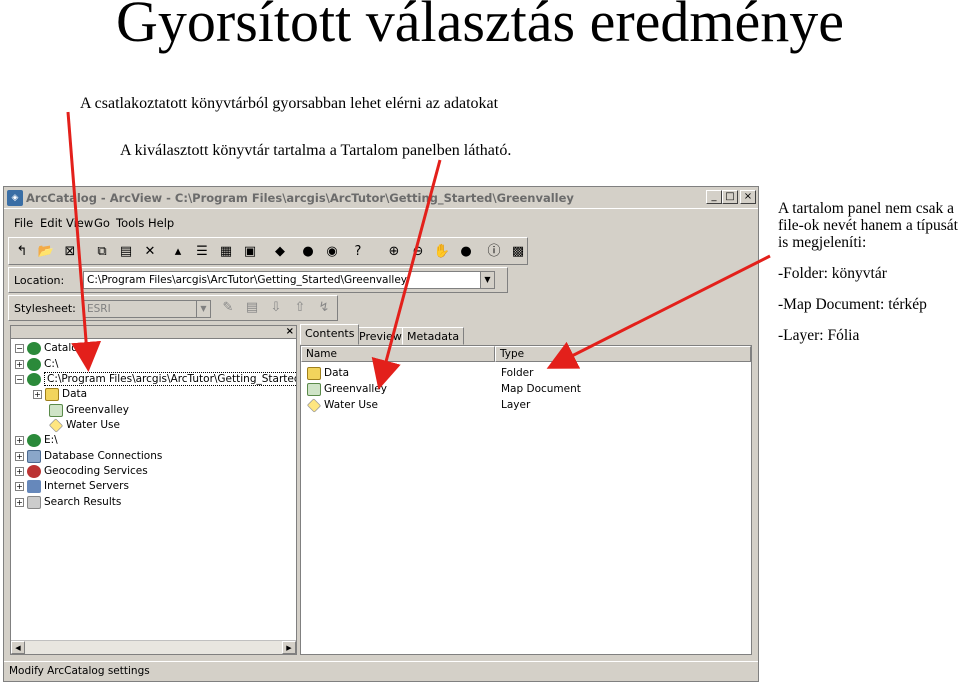 The width and height of the screenshot is (960, 685). Describe the element at coordinates (276, 308) in the screenshot. I see `import-metadata-icon: ⇩` at that location.